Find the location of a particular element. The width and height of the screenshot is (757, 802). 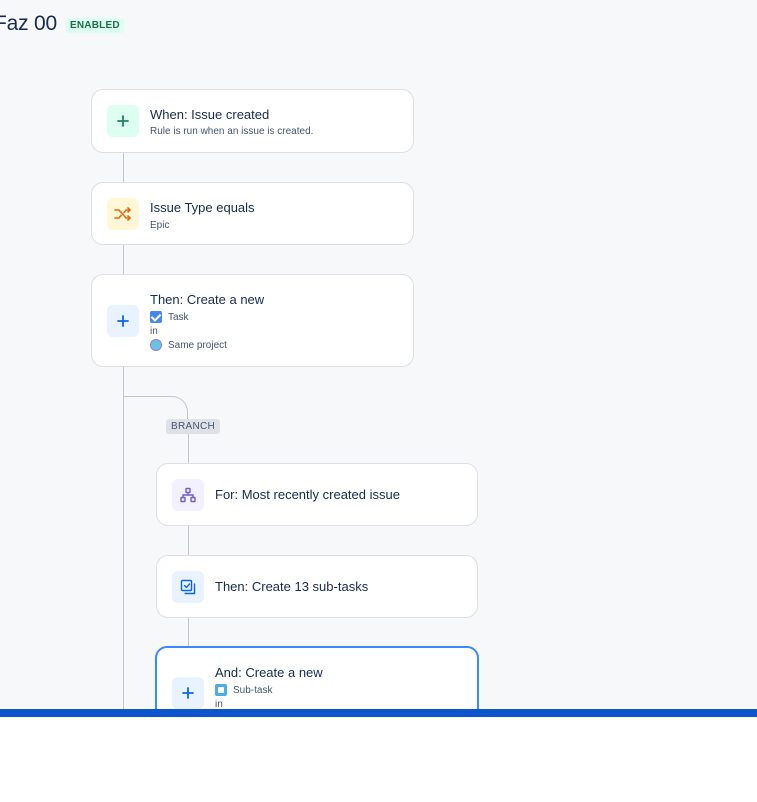

issue-type-label: Task is located at coordinates (178, 317).